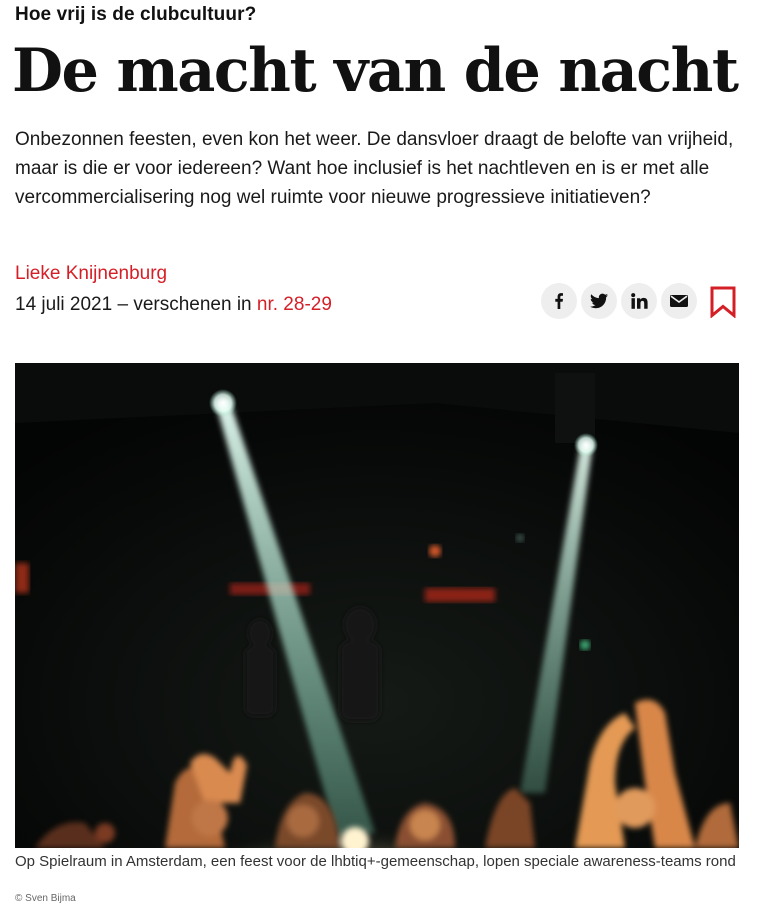 The height and width of the screenshot is (912, 761). I want to click on photo-credit: © Sven Bijma, so click(45, 898).